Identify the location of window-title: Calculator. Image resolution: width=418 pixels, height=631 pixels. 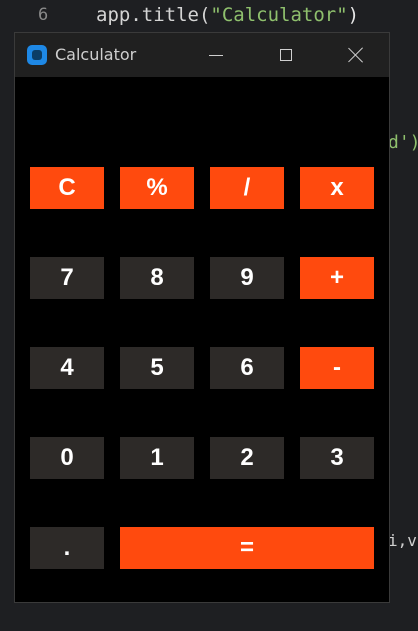
(96, 54).